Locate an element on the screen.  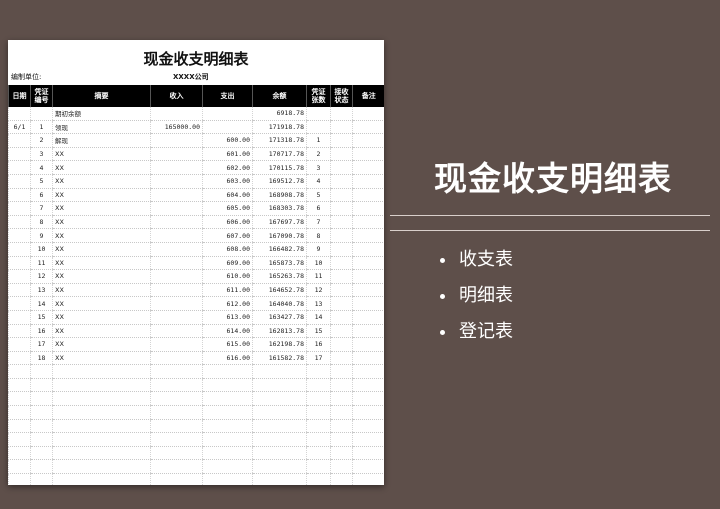
table-row: 15 XX 613.00 163427.78 14 is located at coordinates (196, 317).